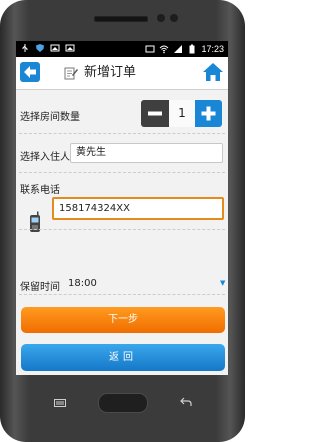 The width and height of the screenshot is (320, 442). What do you see at coordinates (110, 72) in the screenshot?
I see `page-title: 新增订单` at bounding box center [110, 72].